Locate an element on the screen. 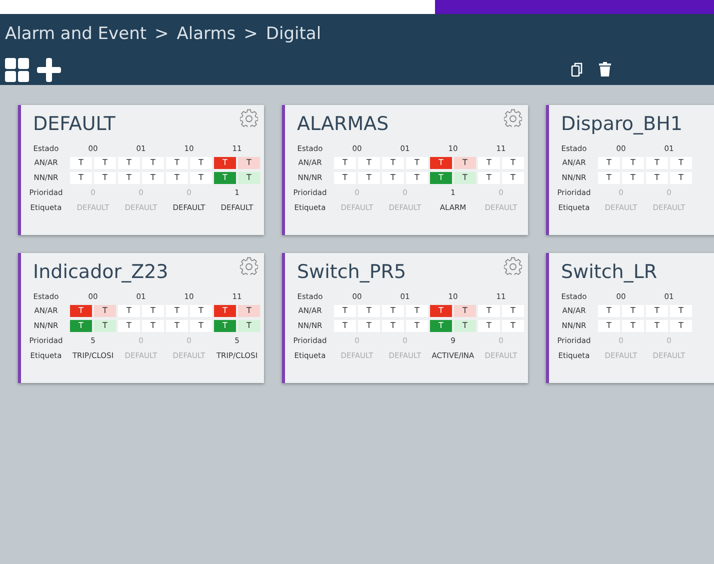 This screenshot has height=564, width=714. card-title: ALARMAS is located at coordinates (342, 124).